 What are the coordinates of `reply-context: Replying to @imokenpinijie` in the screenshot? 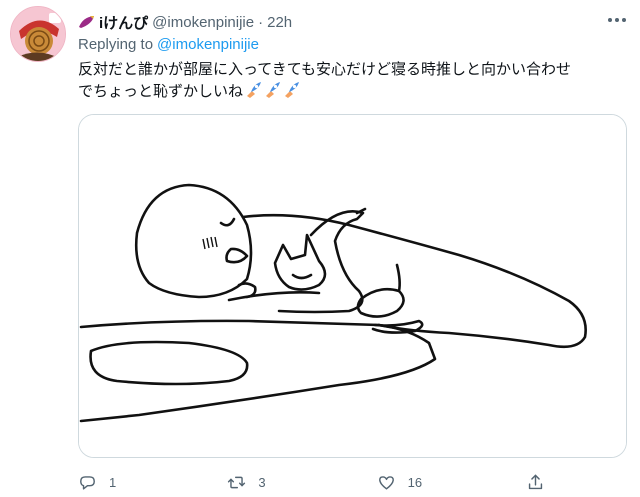 It's located at (168, 44).